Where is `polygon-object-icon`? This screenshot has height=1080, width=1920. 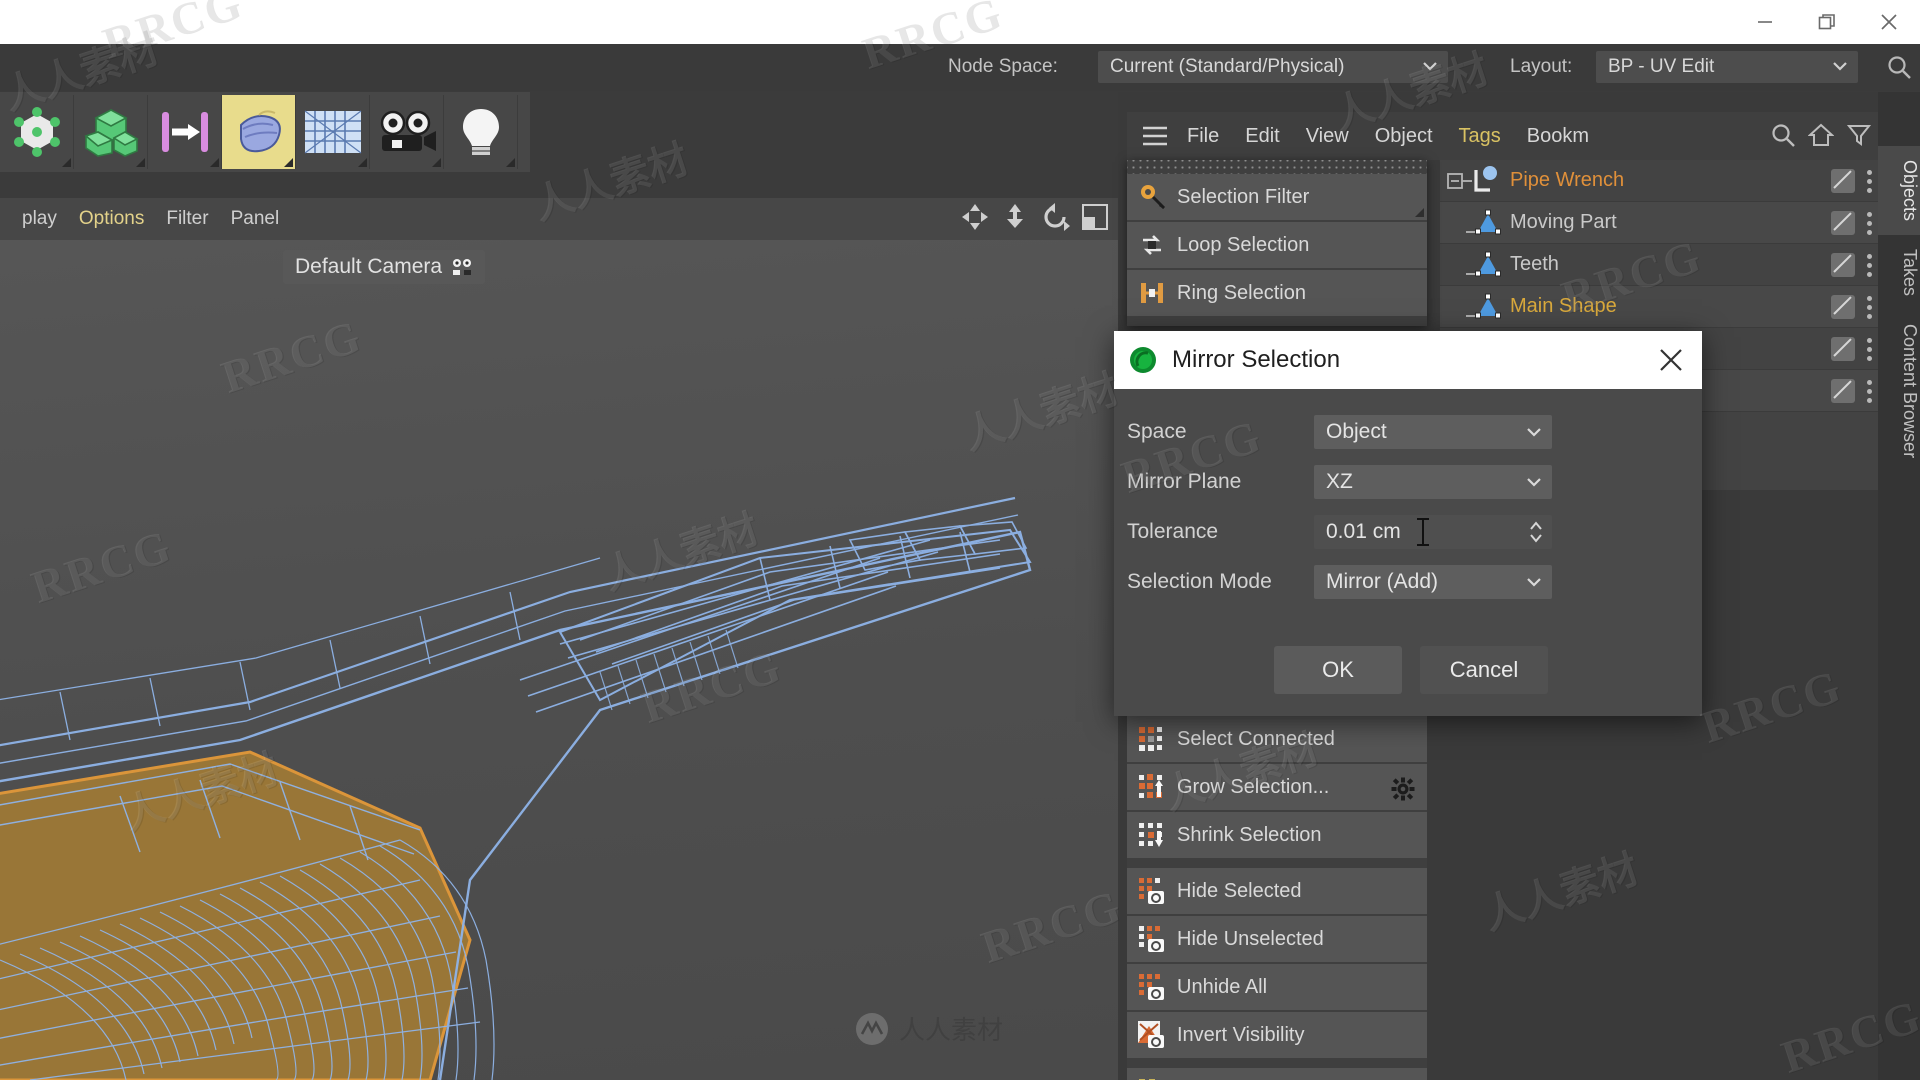
polygon-object-icon is located at coordinates (1483, 263).